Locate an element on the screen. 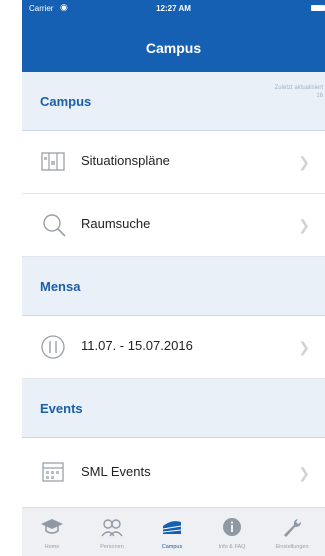 The height and width of the screenshot is (556, 325). calendar-icon is located at coordinates (54, 472).